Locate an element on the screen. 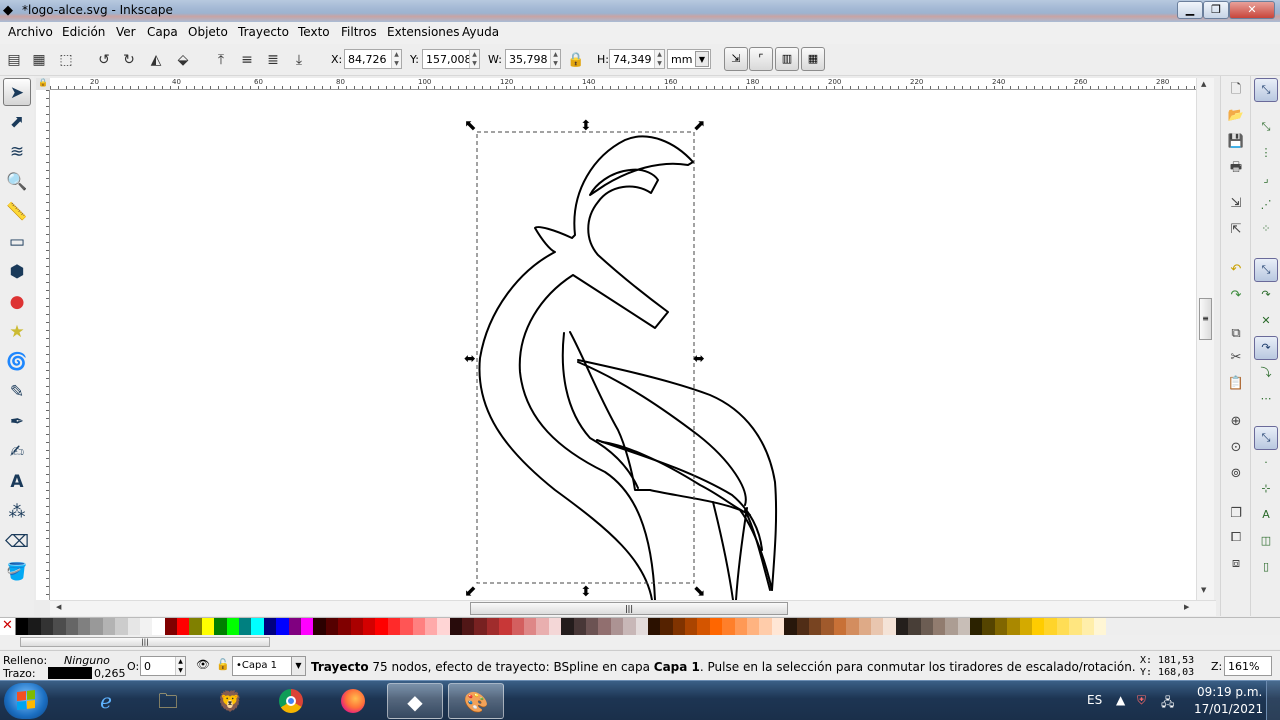 Image resolution: width=1280 pixels, height=720 pixels. calligraphy-tool: ✍ is located at coordinates (17, 452).